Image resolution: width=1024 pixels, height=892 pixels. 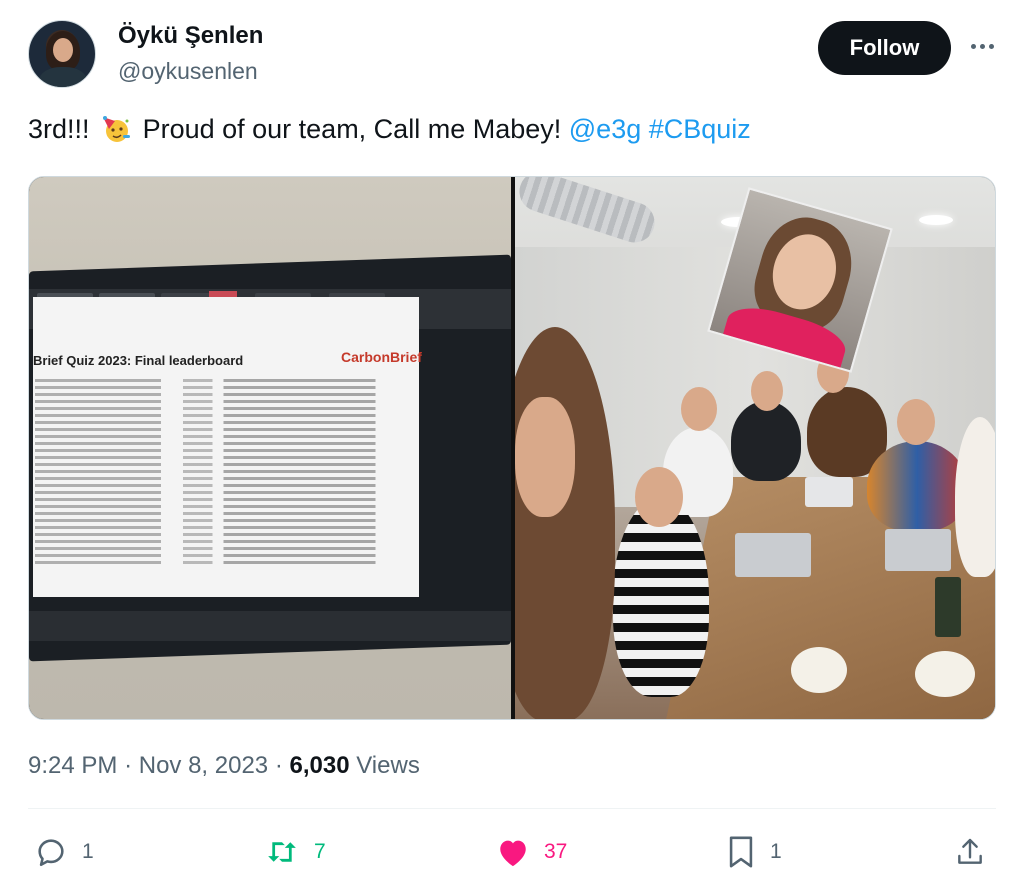 I want to click on avatar-face, so click(x=63, y=50).